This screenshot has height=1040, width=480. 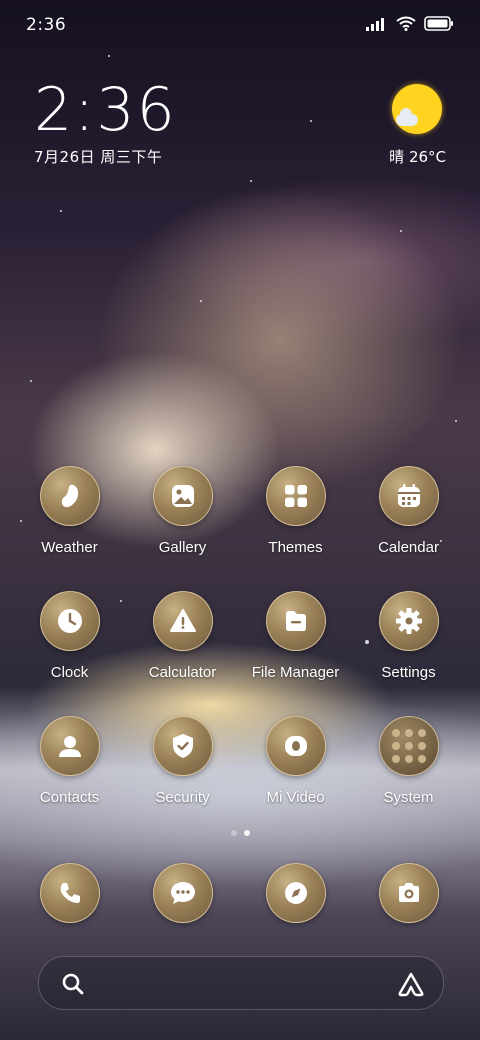 I want to click on app-mi-video: Mi Video, so click(x=295, y=761).